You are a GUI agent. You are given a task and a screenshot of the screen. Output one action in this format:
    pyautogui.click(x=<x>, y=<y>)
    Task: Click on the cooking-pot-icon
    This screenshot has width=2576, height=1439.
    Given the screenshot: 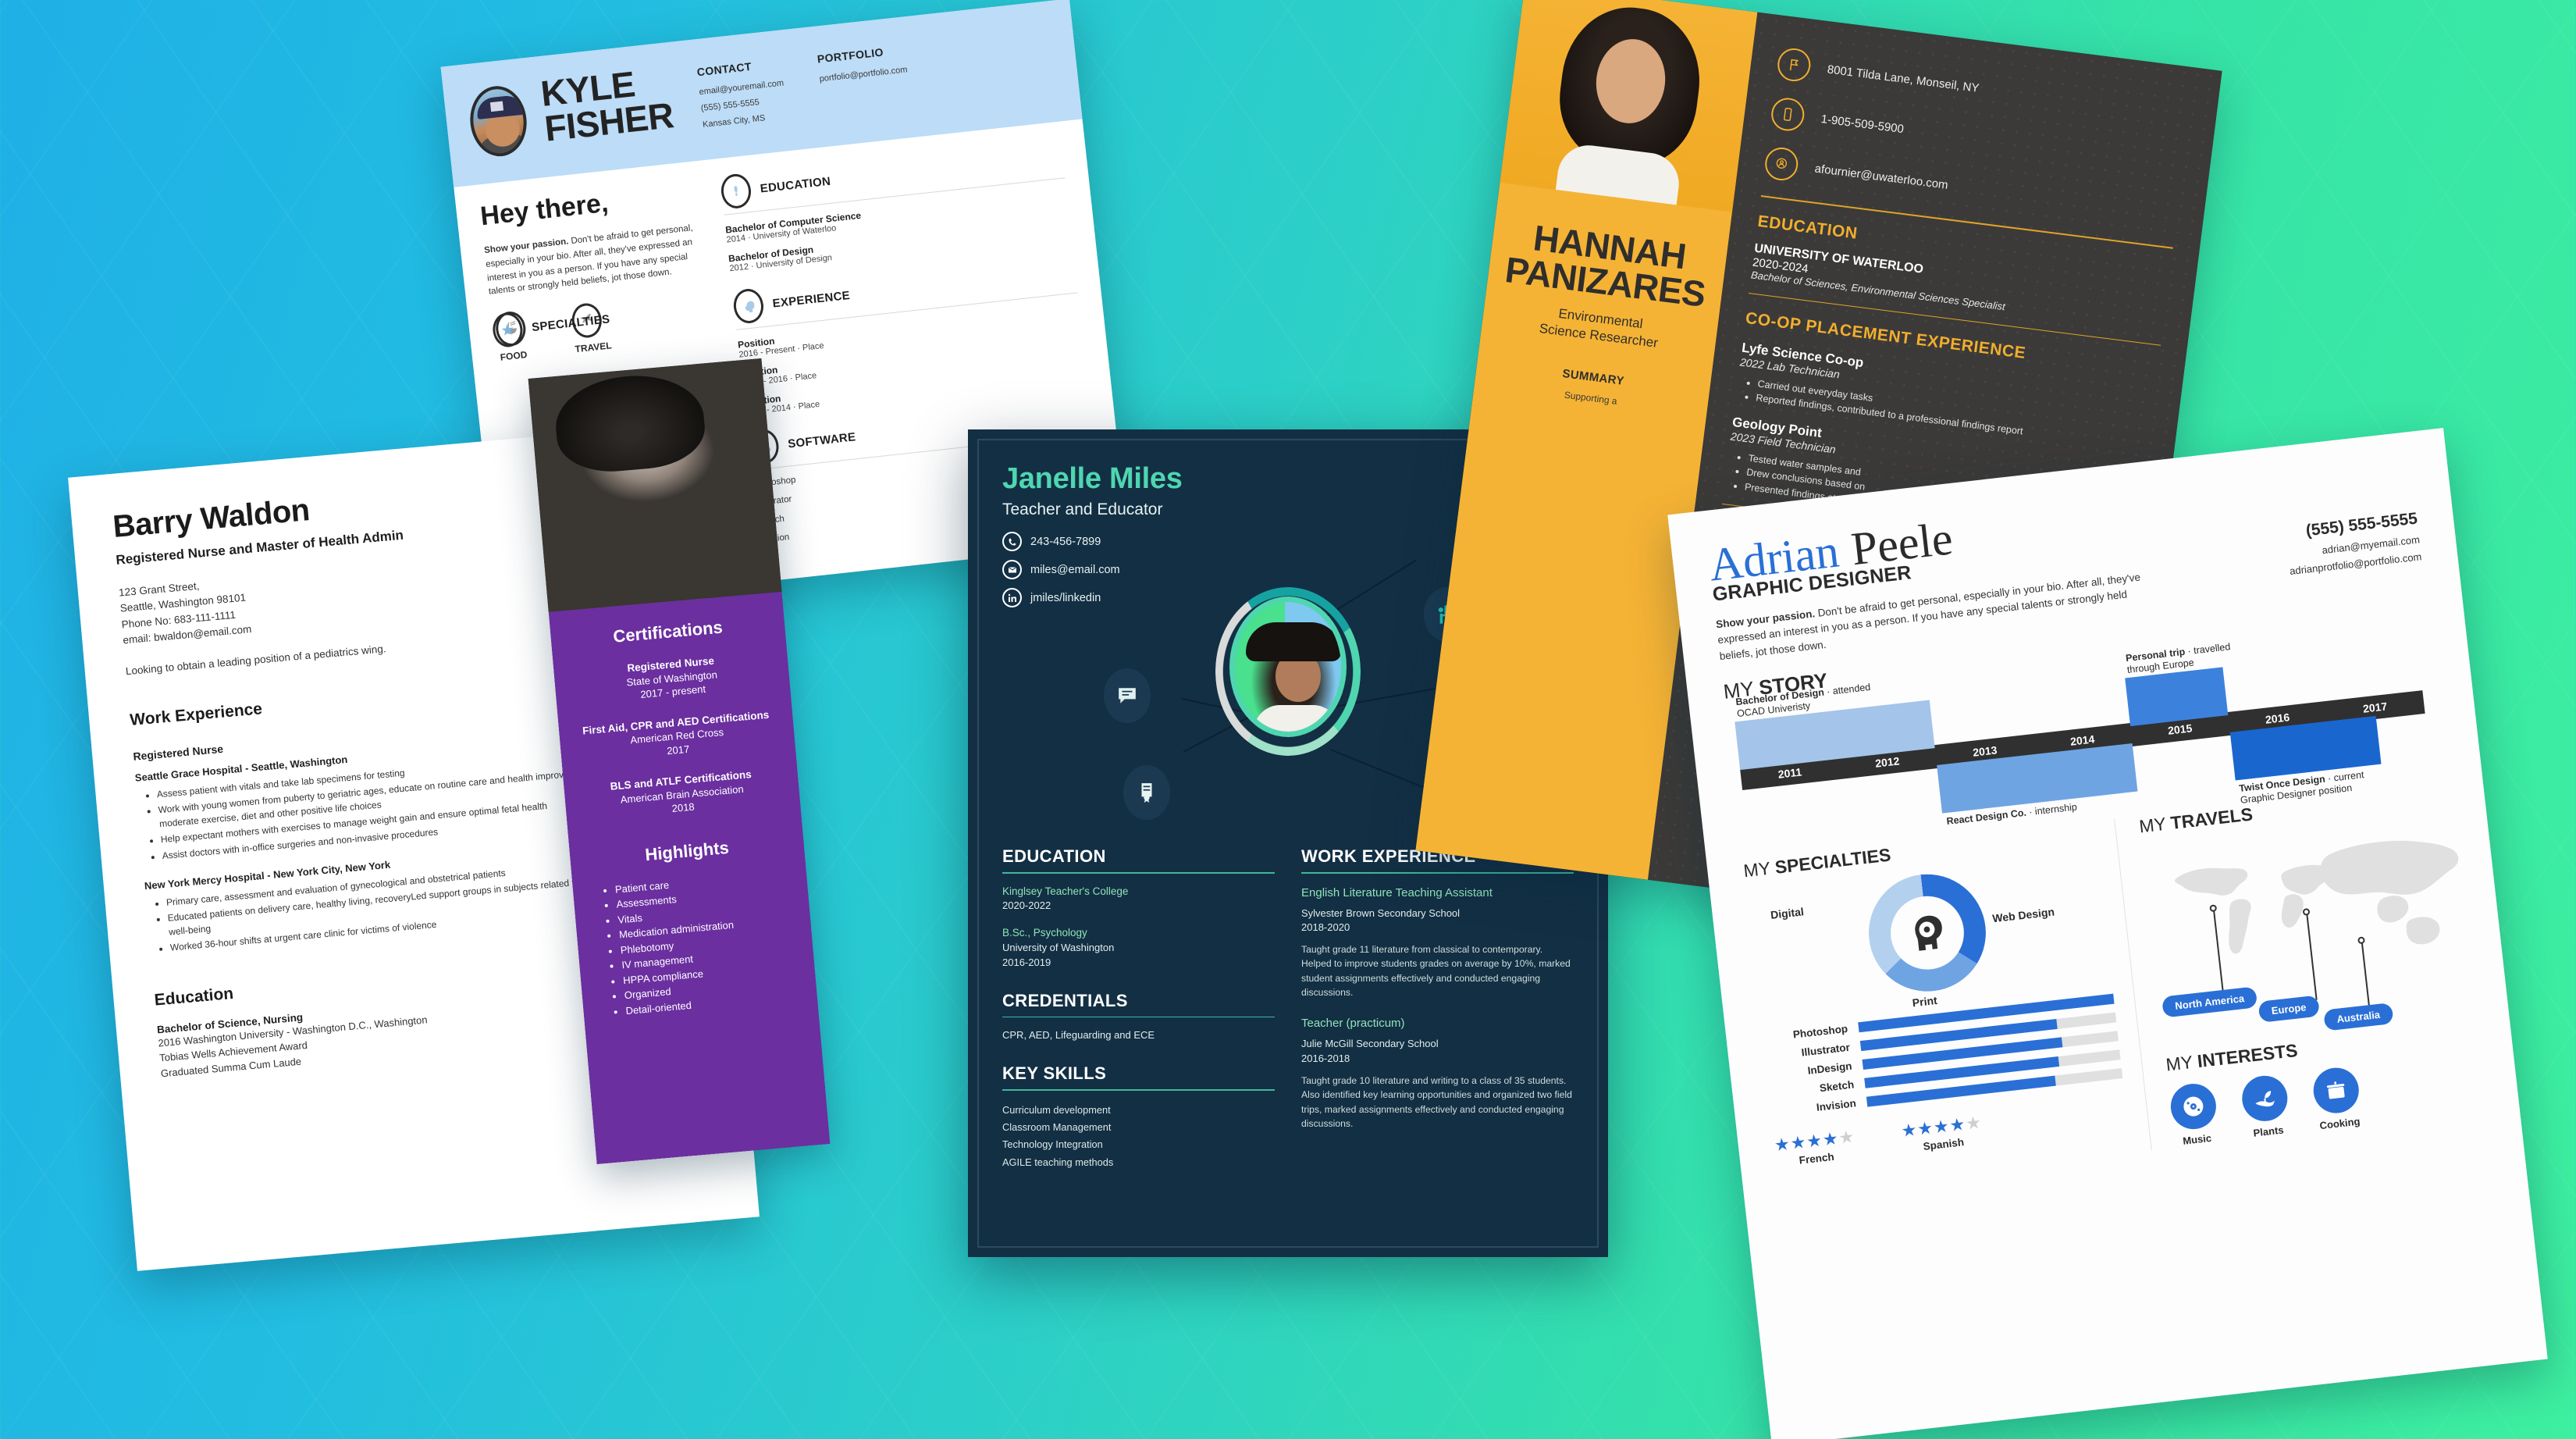 What is the action you would take?
    pyautogui.click(x=2336, y=1090)
    